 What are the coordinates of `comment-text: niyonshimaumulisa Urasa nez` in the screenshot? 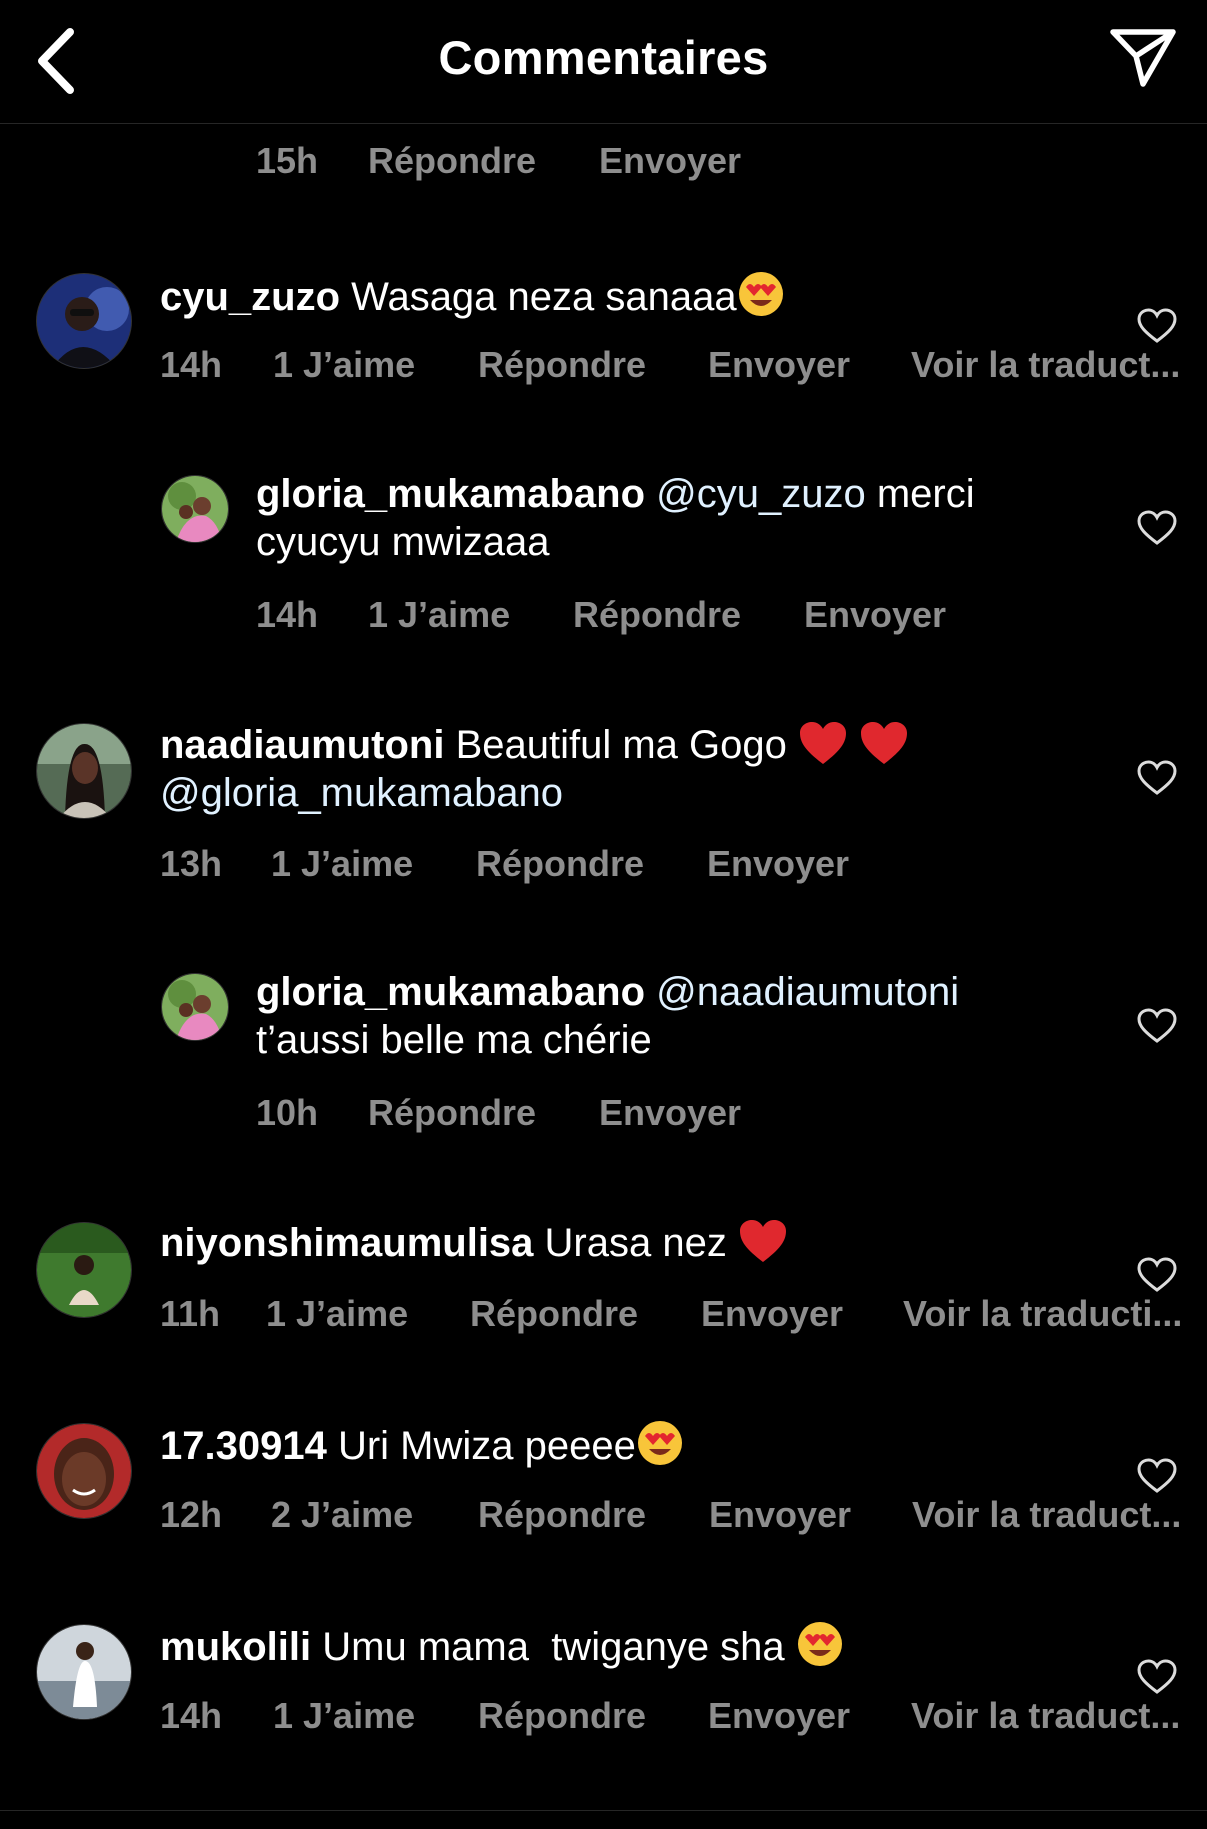 It's located at (640, 1242).